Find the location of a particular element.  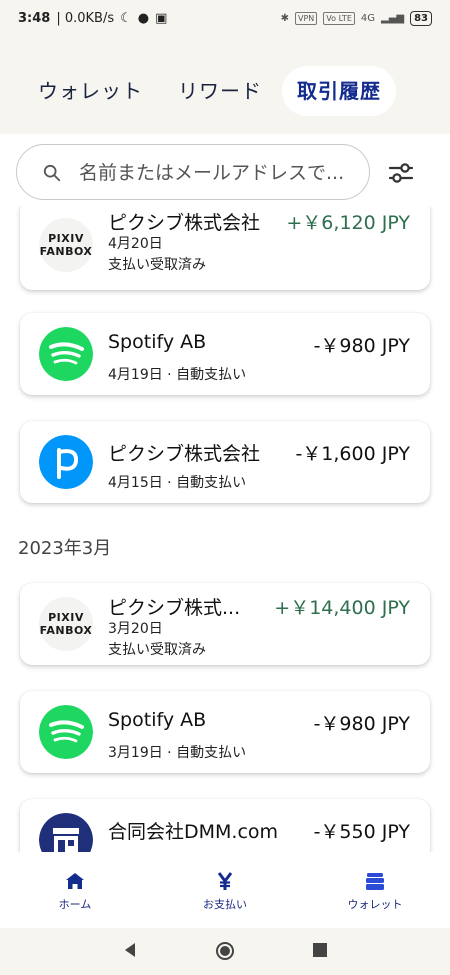

nav-home: ホーム is located at coordinates (75, 891).